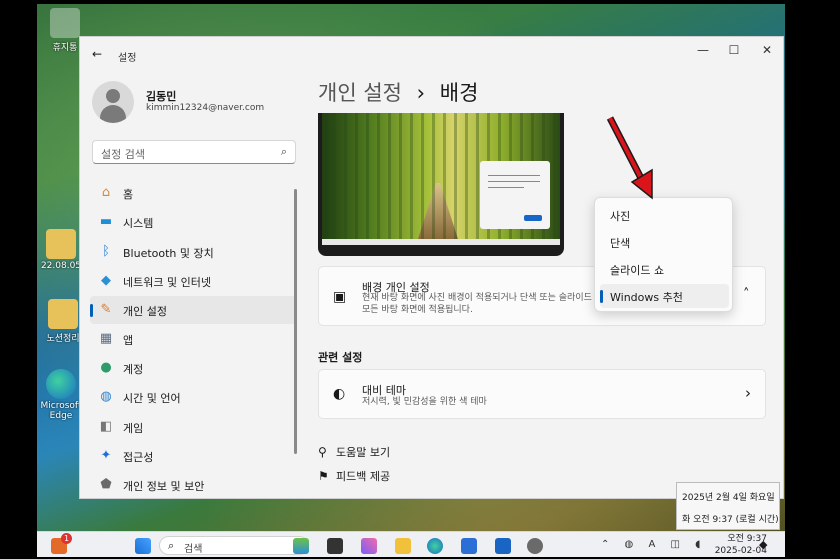 The image size is (840, 559). What do you see at coordinates (748, 393) in the screenshot?
I see `chevron-right-icon: ›` at bounding box center [748, 393].